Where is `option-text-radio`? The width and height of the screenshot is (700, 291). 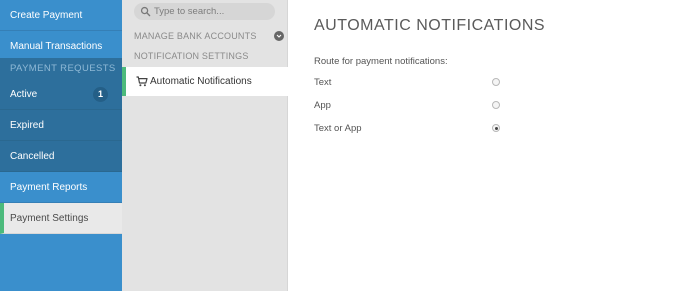 option-text-radio is located at coordinates (496, 82).